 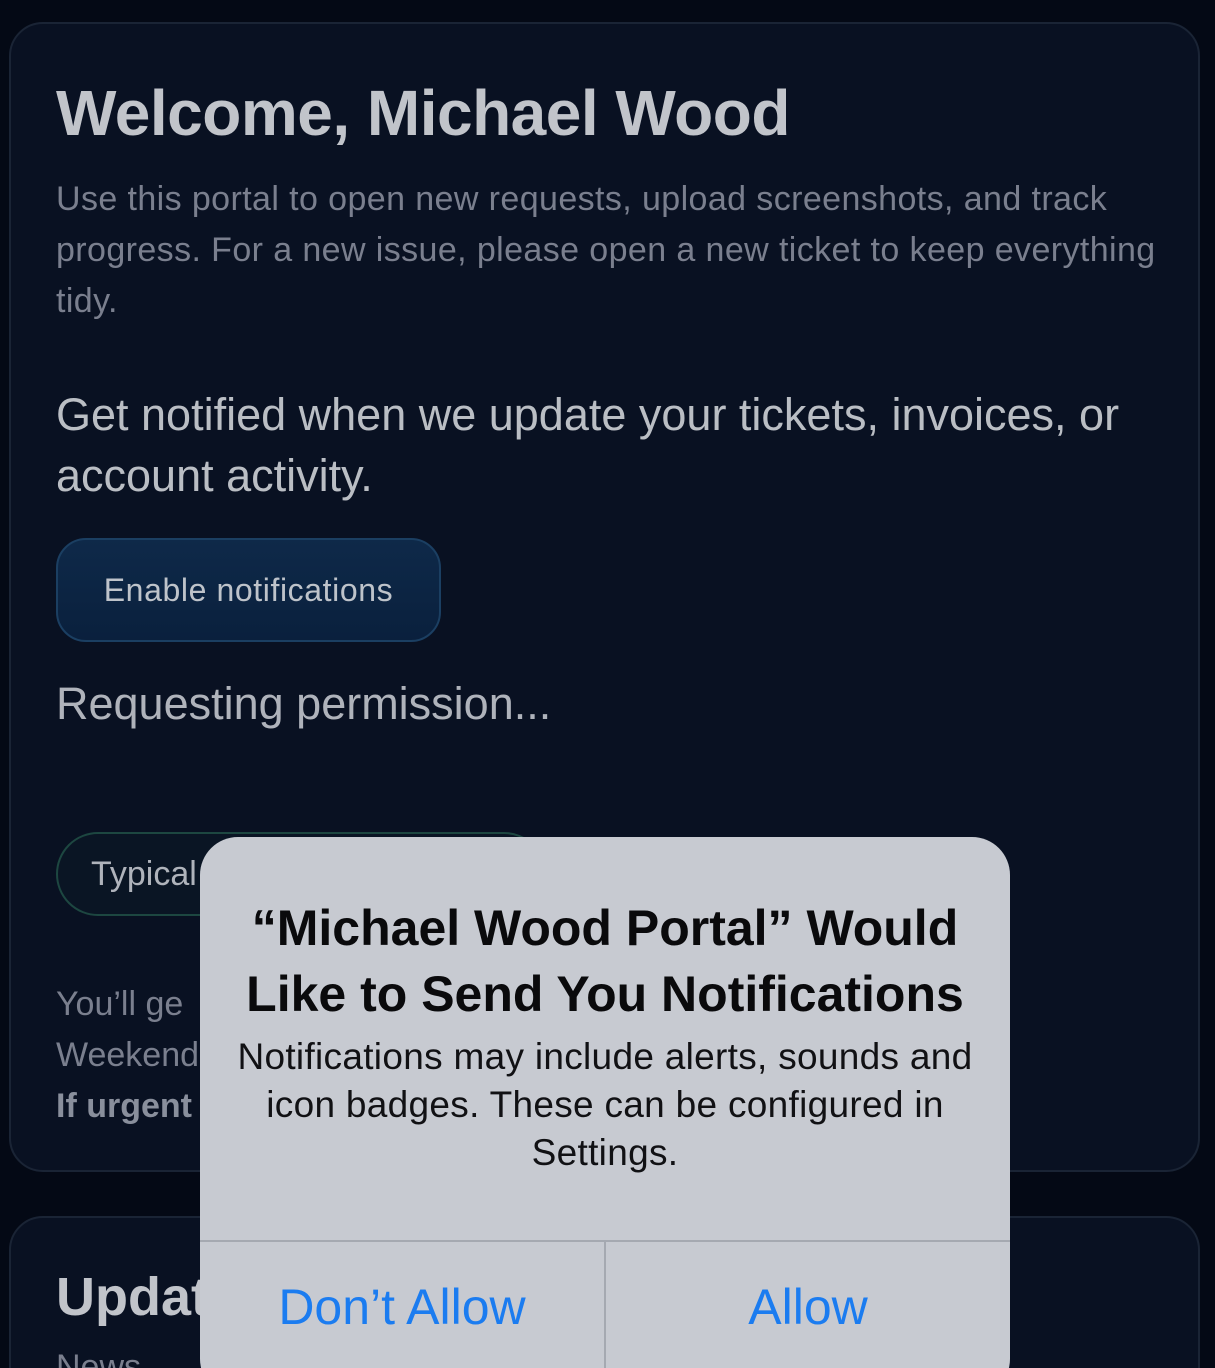 What do you see at coordinates (403, 1305) in the screenshot?
I see `dont-allow-button: Don’t Allow` at bounding box center [403, 1305].